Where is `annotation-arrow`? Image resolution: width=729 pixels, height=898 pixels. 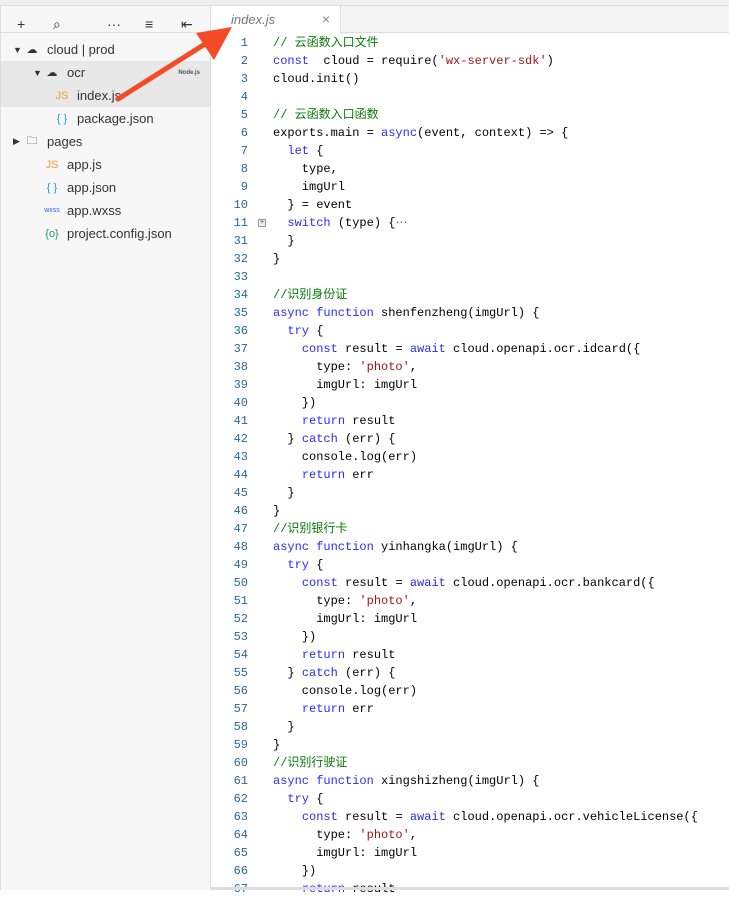 annotation-arrow is located at coordinates (173, 64).